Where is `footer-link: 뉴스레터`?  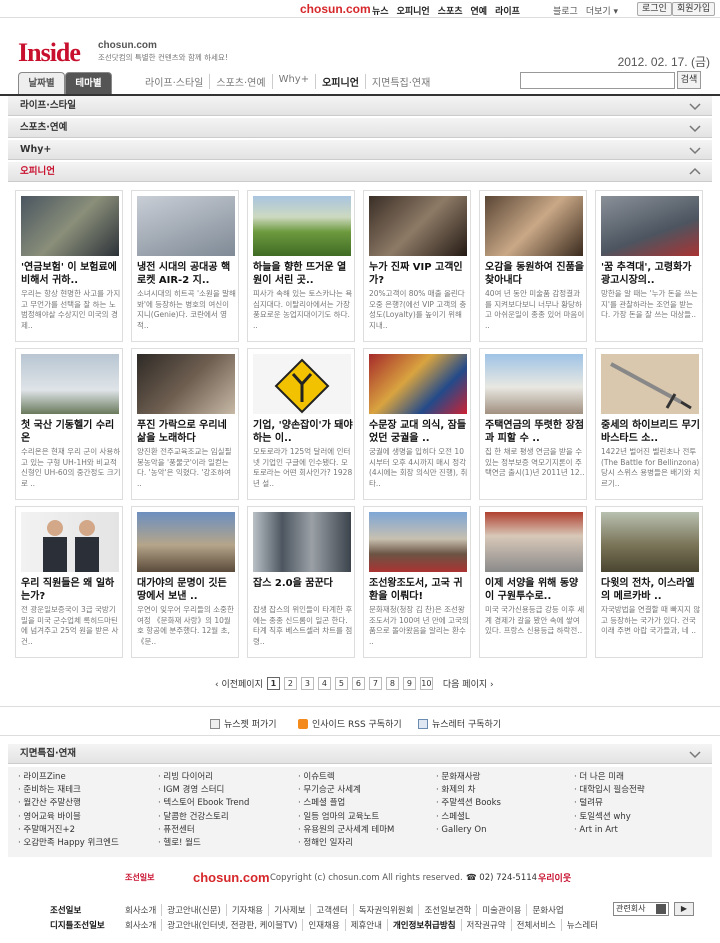
footer-link: 뉴스레터 is located at coordinates (582, 925).